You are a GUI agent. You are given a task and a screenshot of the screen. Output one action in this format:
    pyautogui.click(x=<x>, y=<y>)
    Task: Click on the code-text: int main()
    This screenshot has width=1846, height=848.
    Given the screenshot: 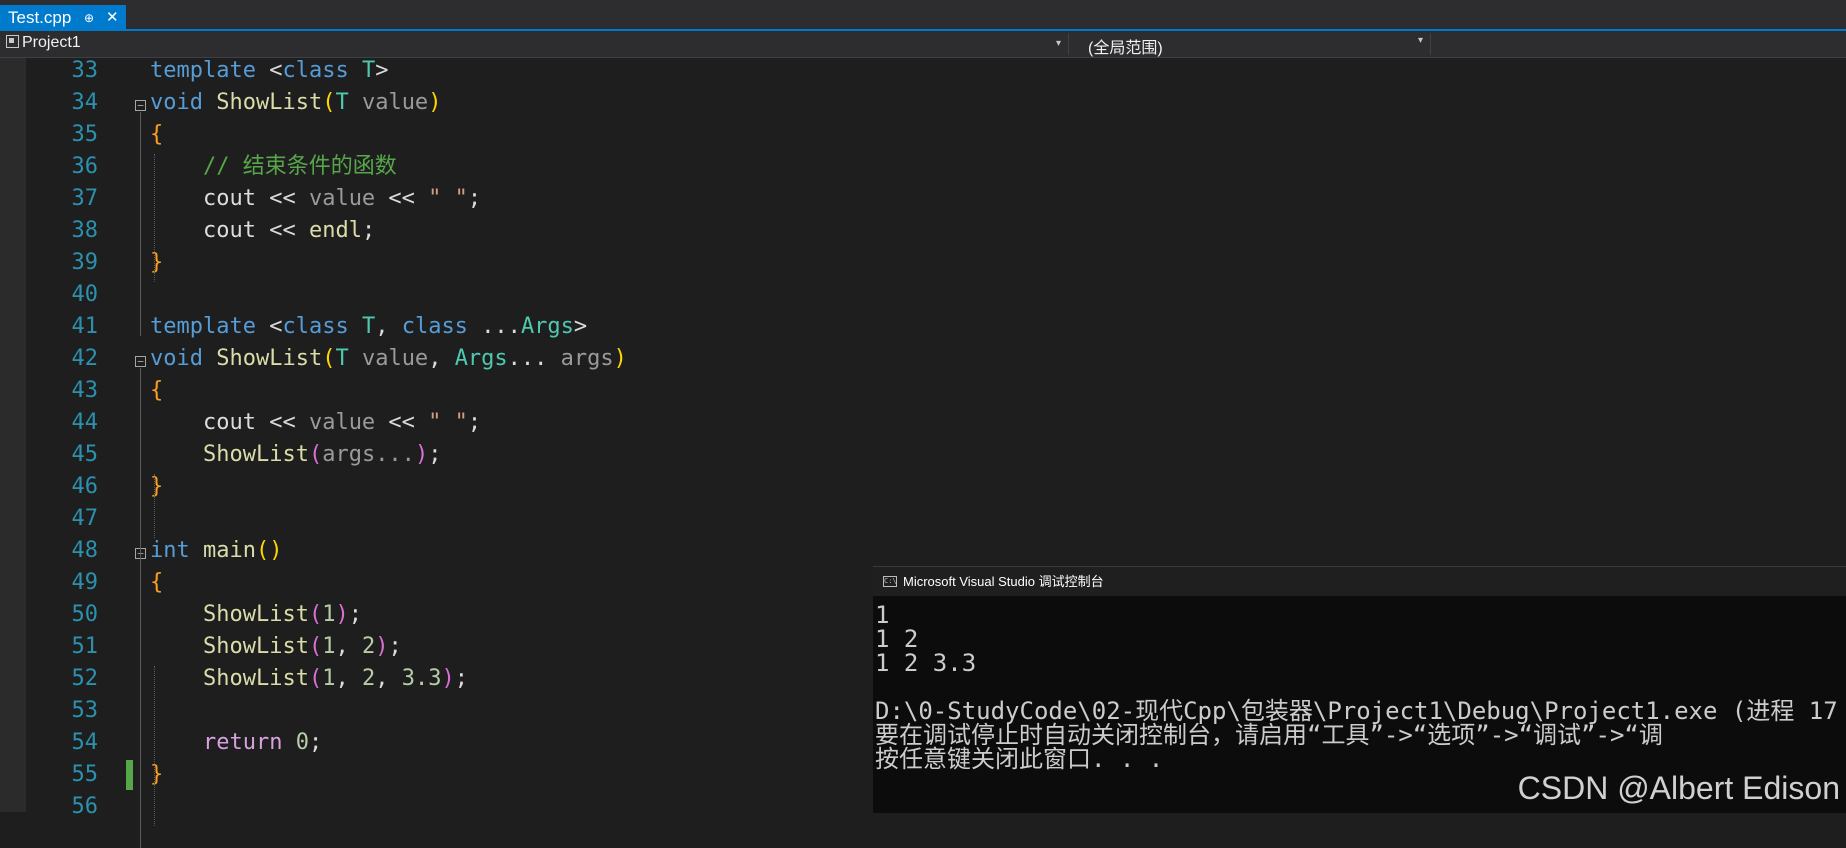 What is the action you would take?
    pyautogui.click(x=216, y=551)
    